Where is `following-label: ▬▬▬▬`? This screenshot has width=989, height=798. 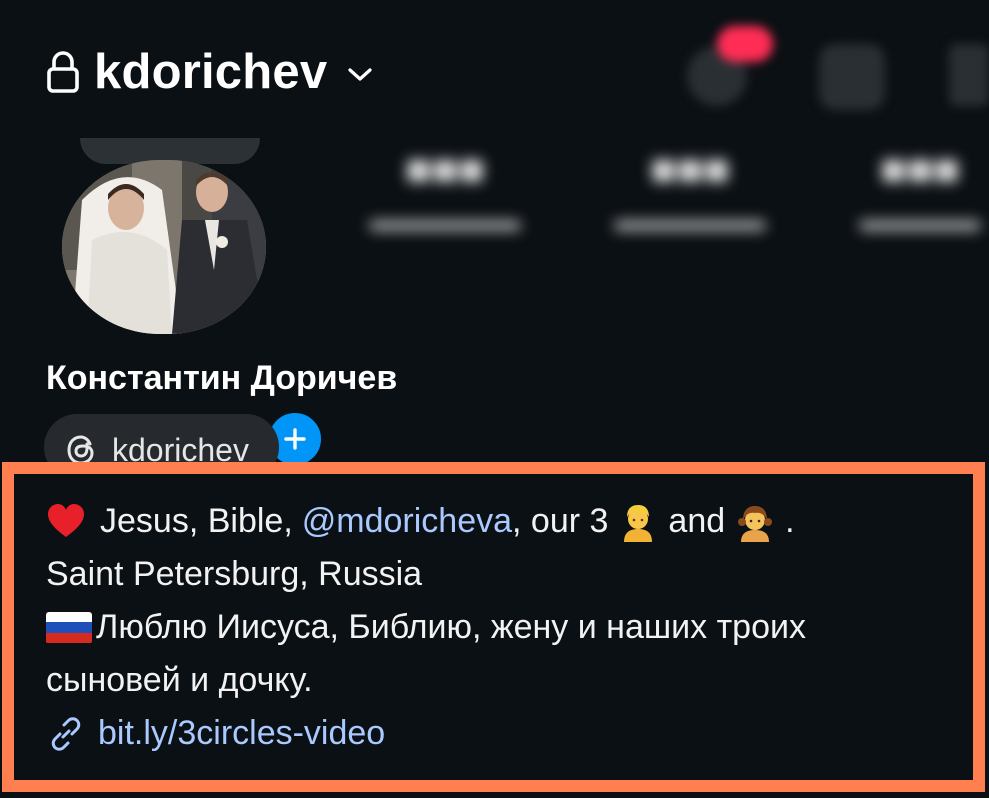
following-label: ▬▬▬▬ is located at coordinates (920, 220).